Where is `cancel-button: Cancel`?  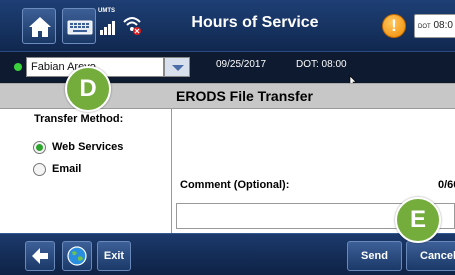 cancel-button: Cancel is located at coordinates (430, 256).